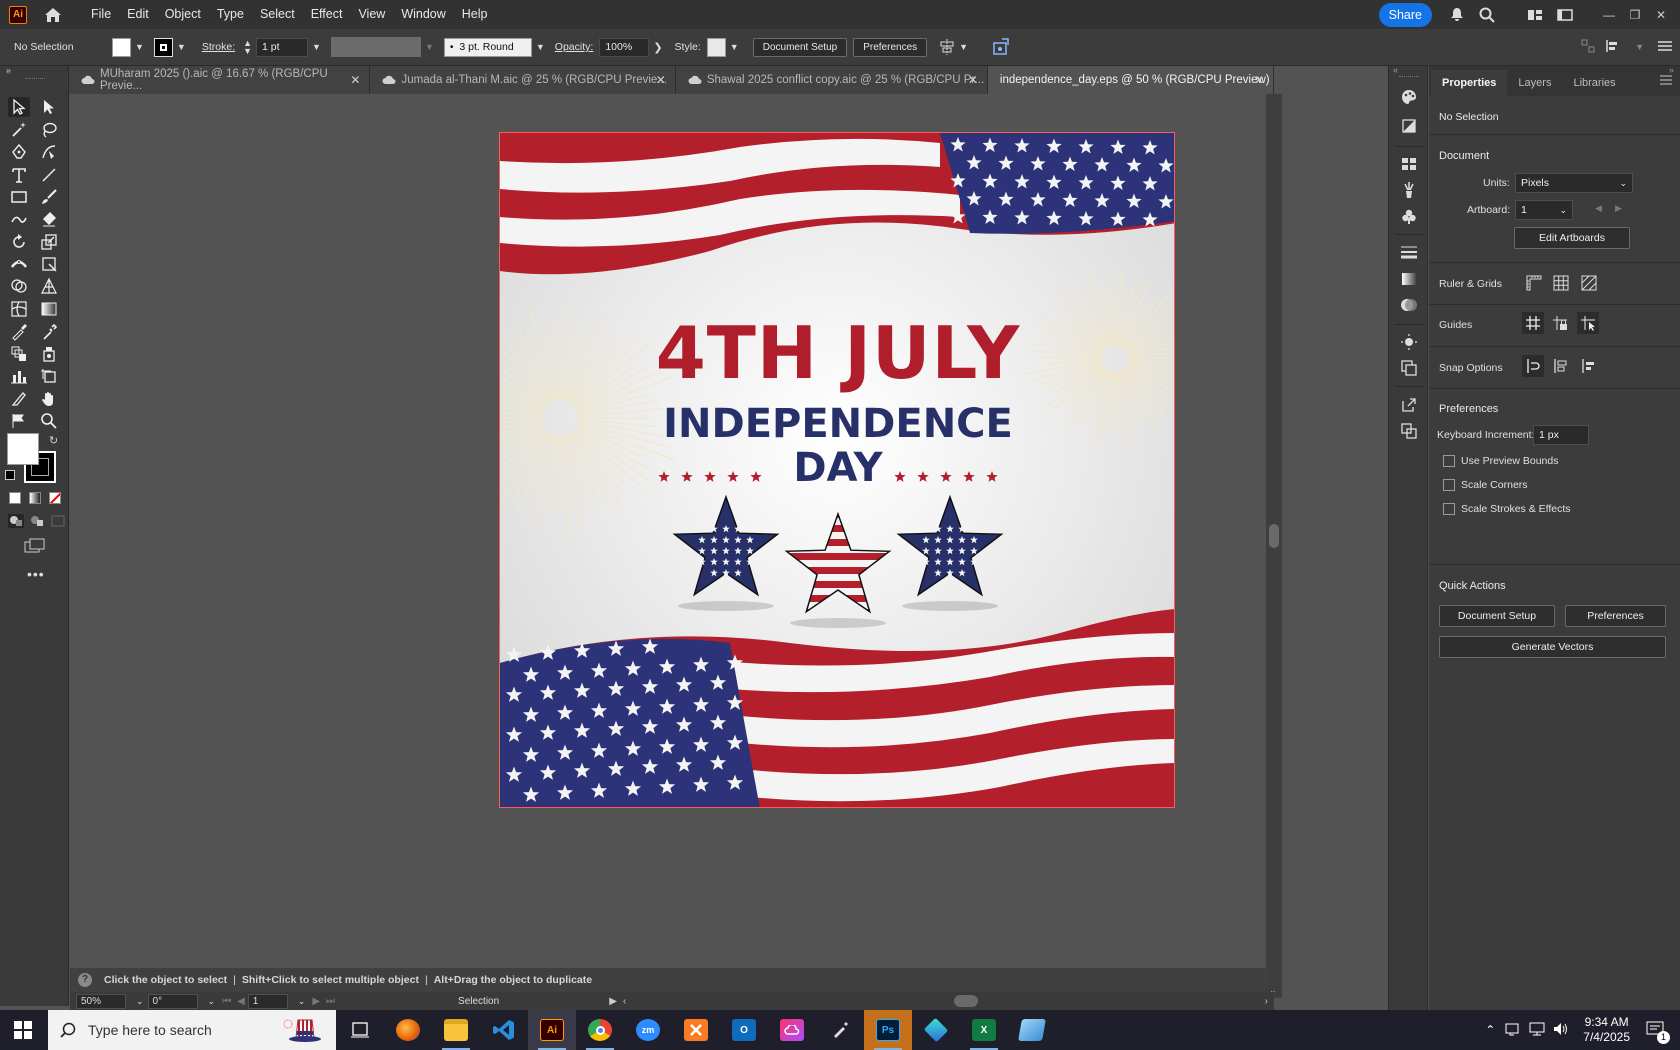 This screenshot has height=1050, width=1680. What do you see at coordinates (277, 14) in the screenshot?
I see `menu-select: Select` at bounding box center [277, 14].